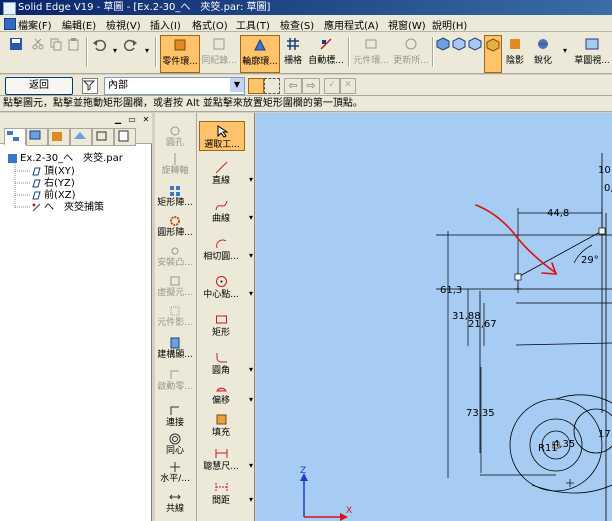 The height and width of the screenshot is (521, 612). I want to click on tab-features, so click(59, 137).